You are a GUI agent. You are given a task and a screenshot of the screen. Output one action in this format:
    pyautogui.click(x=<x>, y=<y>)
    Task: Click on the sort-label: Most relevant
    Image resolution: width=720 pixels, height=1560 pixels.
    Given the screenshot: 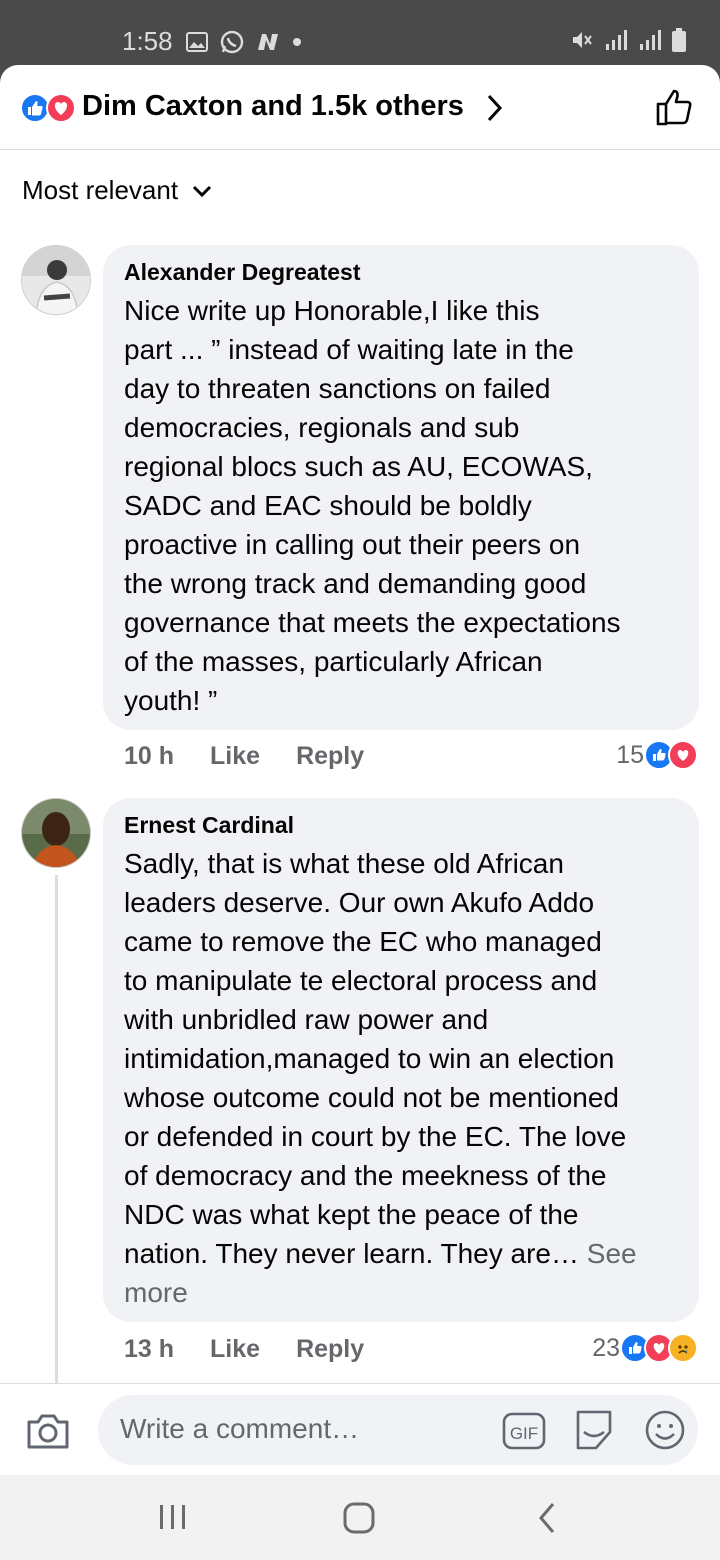 What is the action you would take?
    pyautogui.click(x=100, y=190)
    